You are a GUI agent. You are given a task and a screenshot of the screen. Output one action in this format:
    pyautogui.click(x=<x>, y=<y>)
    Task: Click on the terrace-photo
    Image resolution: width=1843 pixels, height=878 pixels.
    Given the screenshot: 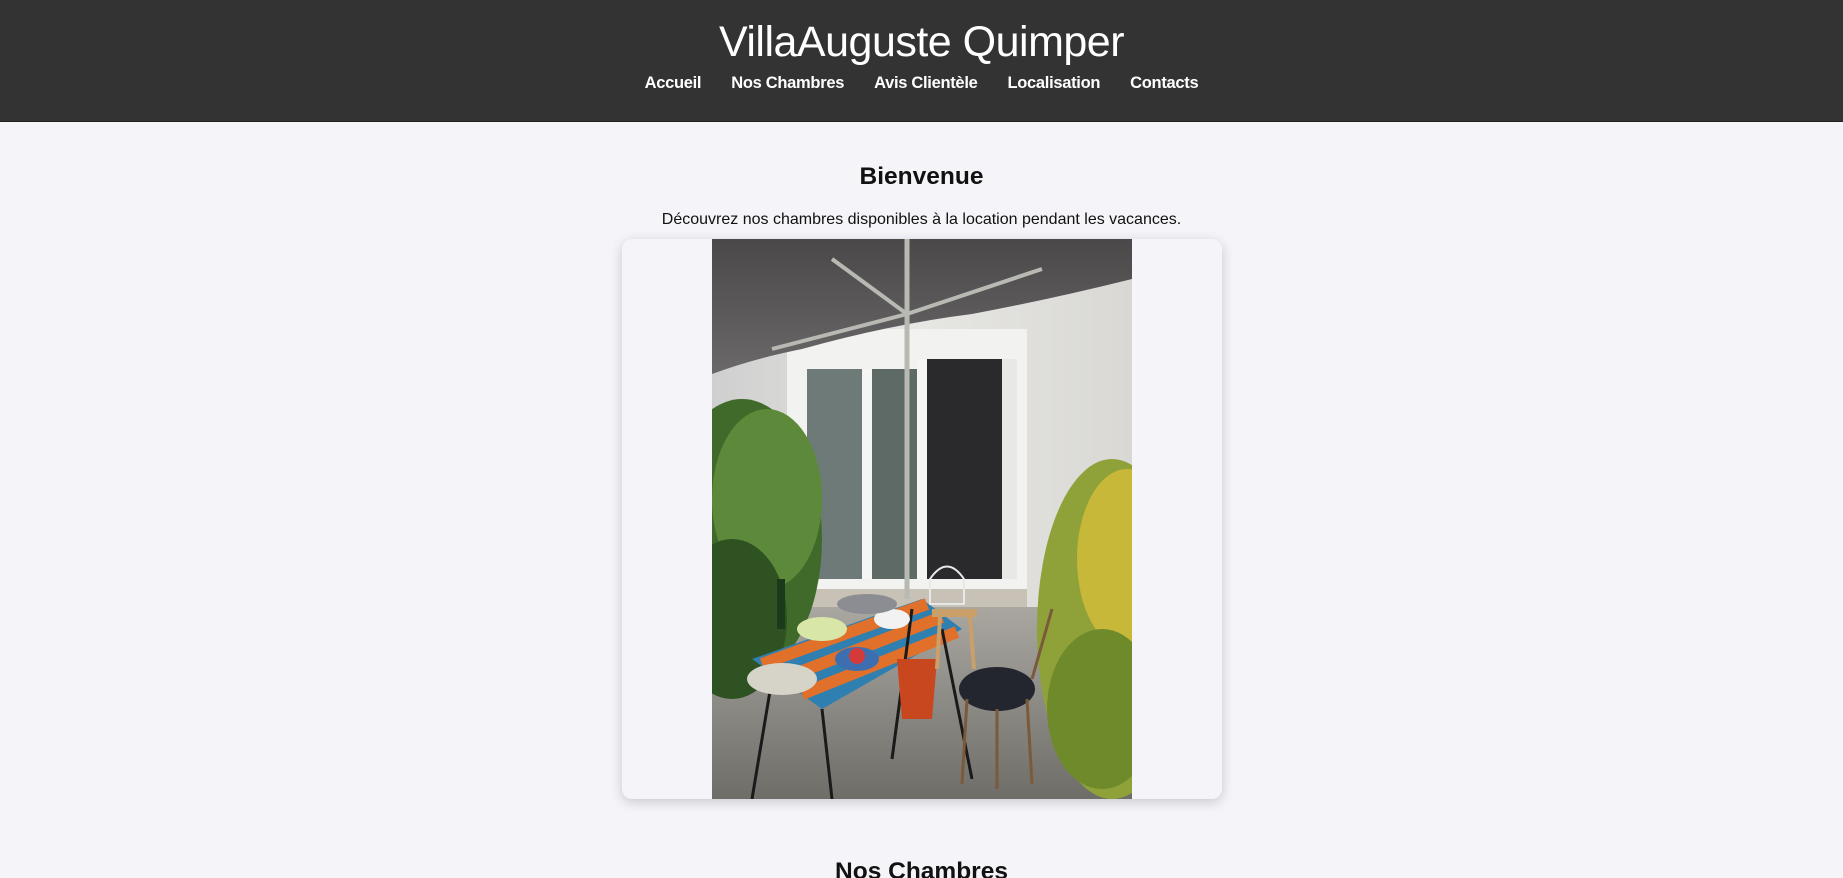 What is the action you would take?
    pyautogui.click(x=921, y=519)
    